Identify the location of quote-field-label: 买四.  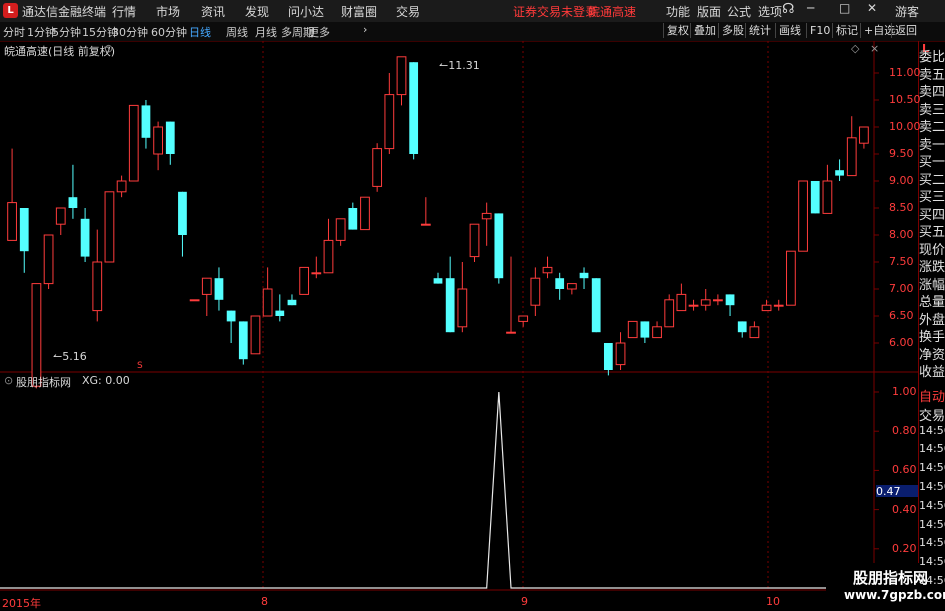
(932, 214).